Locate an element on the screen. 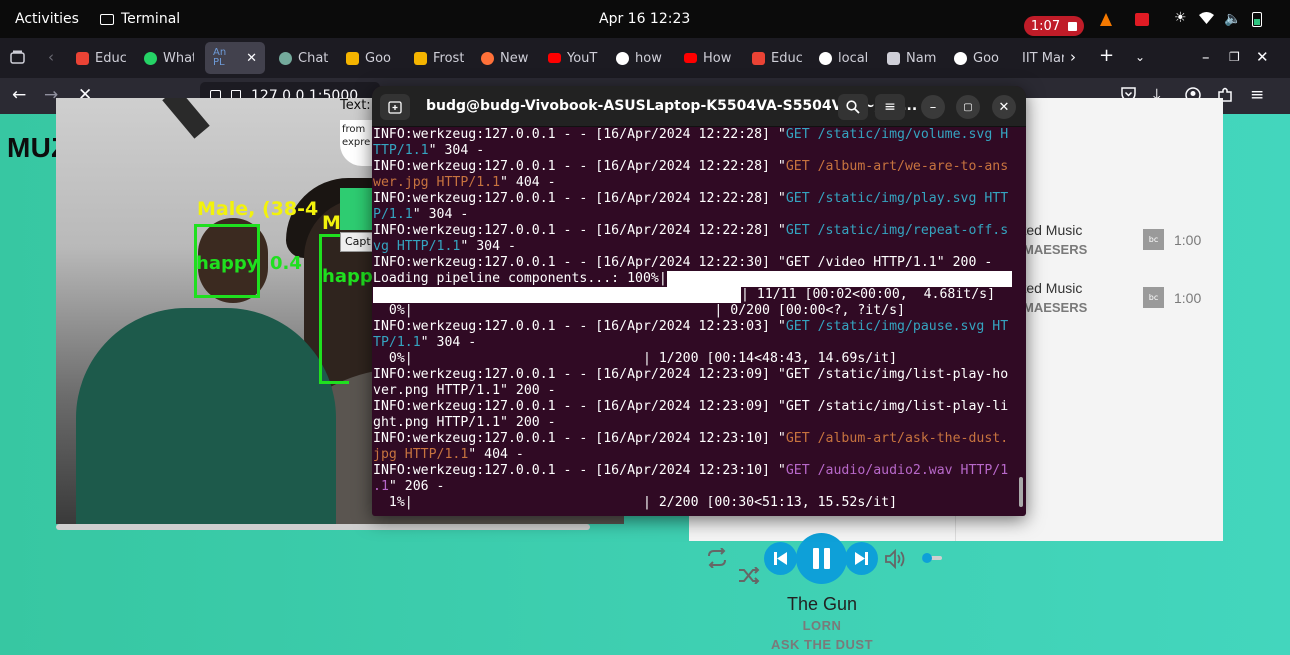 Image resolution: width=1290 pixels, height=655 pixels. activities-button: Activities is located at coordinates (47, 19).